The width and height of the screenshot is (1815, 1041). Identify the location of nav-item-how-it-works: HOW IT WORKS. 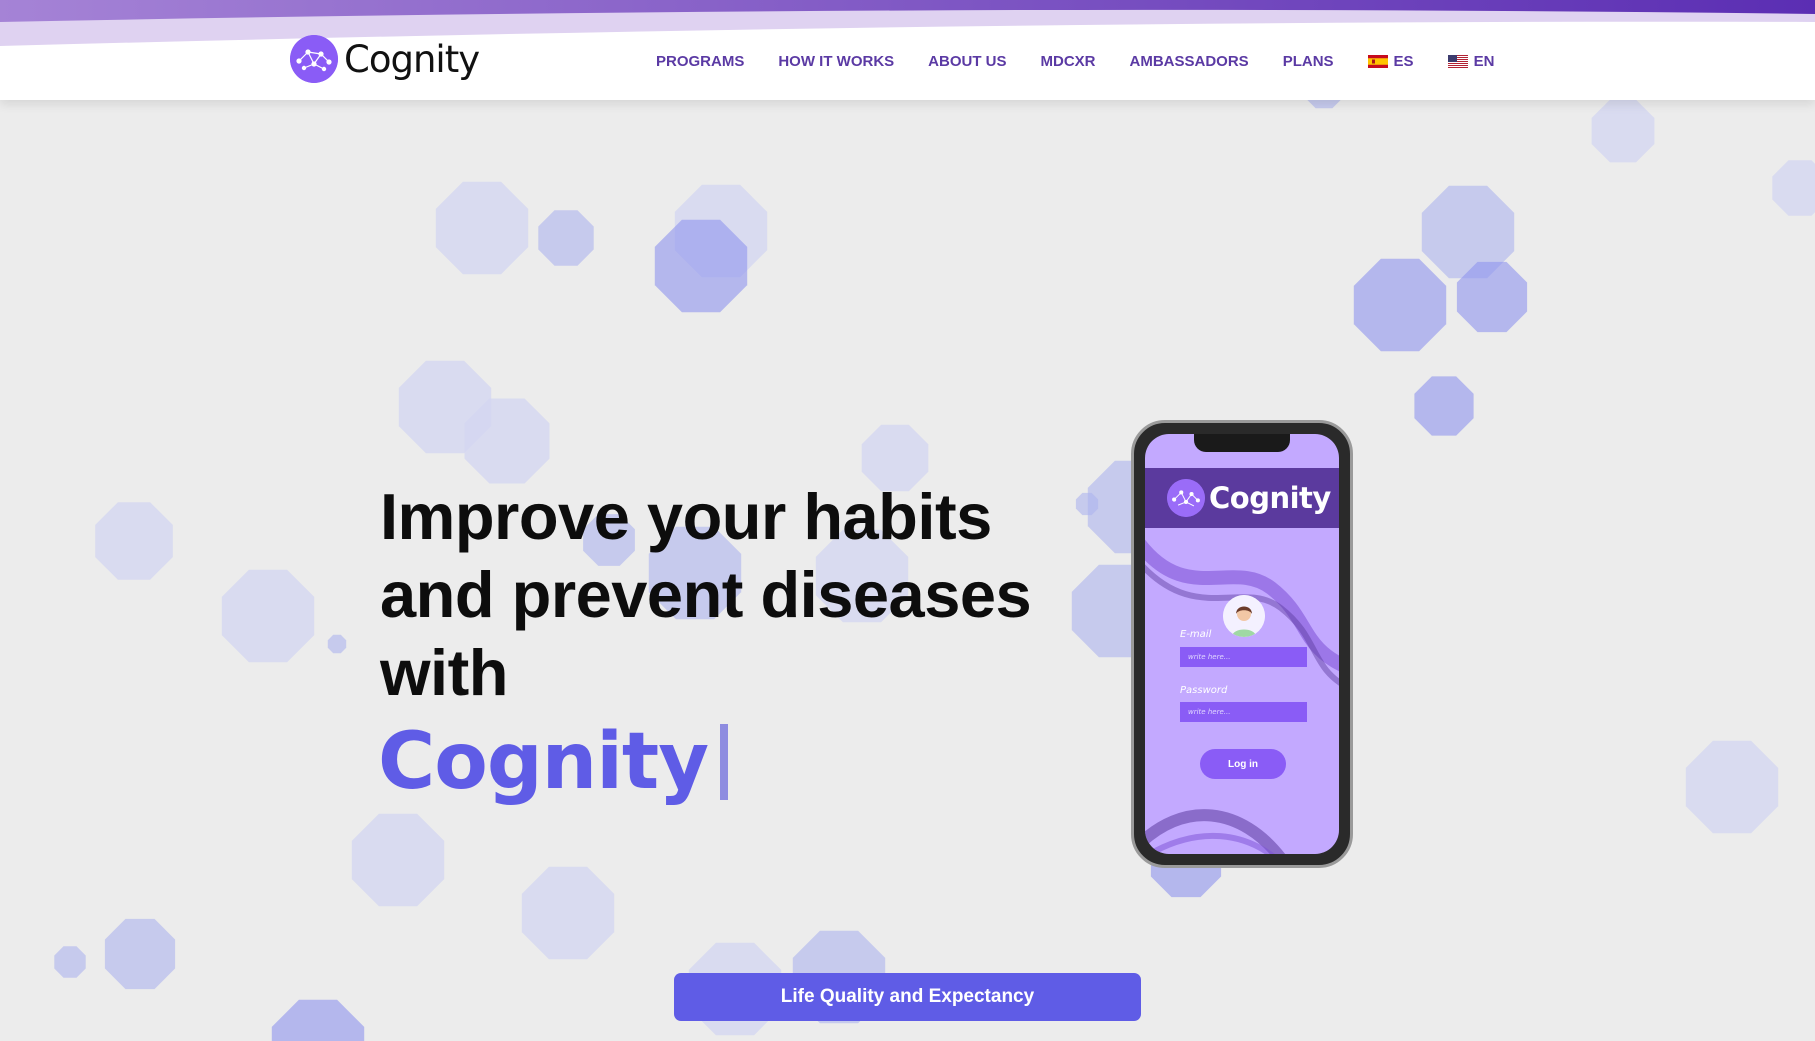
(836, 61).